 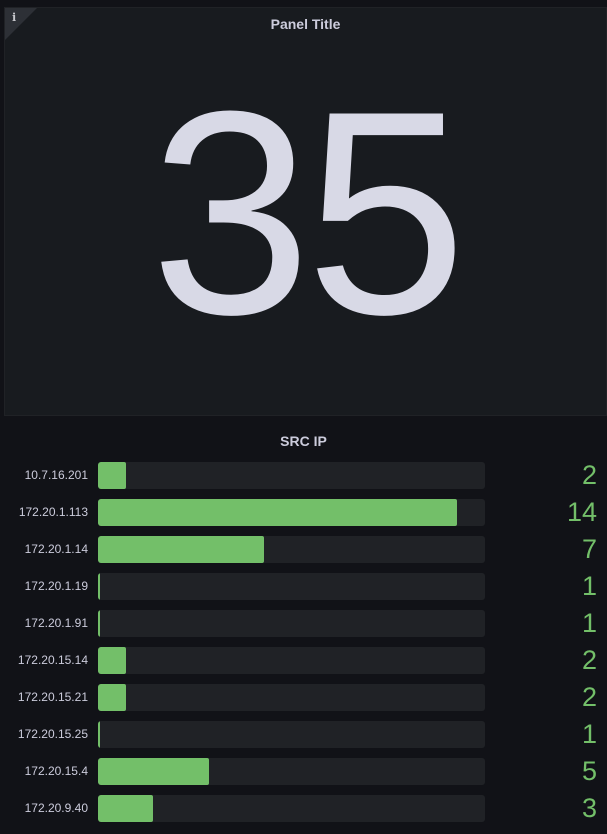 I want to click on bar-row: 172.20.1.113 14, so click(x=303, y=512).